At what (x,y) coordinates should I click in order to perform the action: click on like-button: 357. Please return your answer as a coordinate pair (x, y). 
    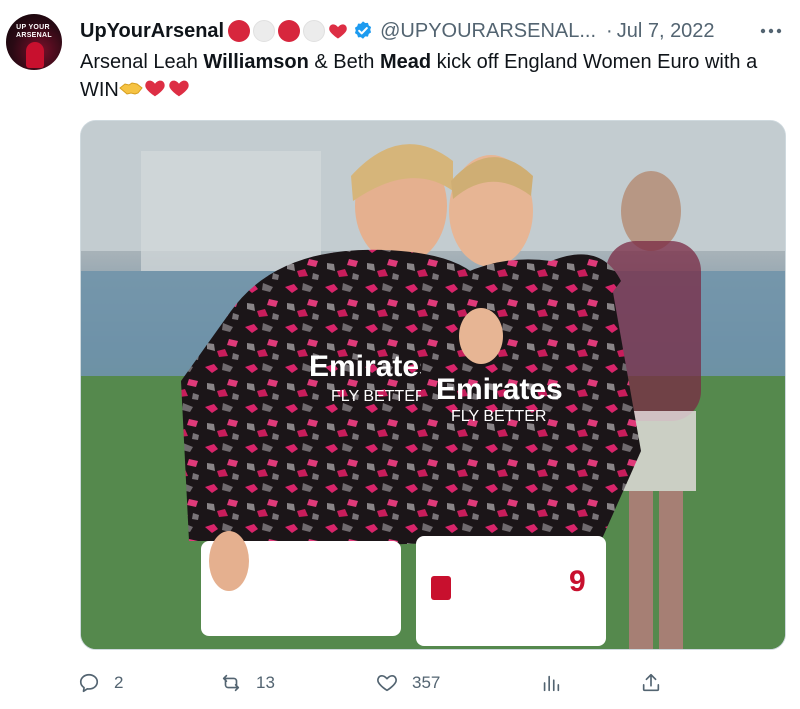
    Looking at the image, I should click on (408, 683).